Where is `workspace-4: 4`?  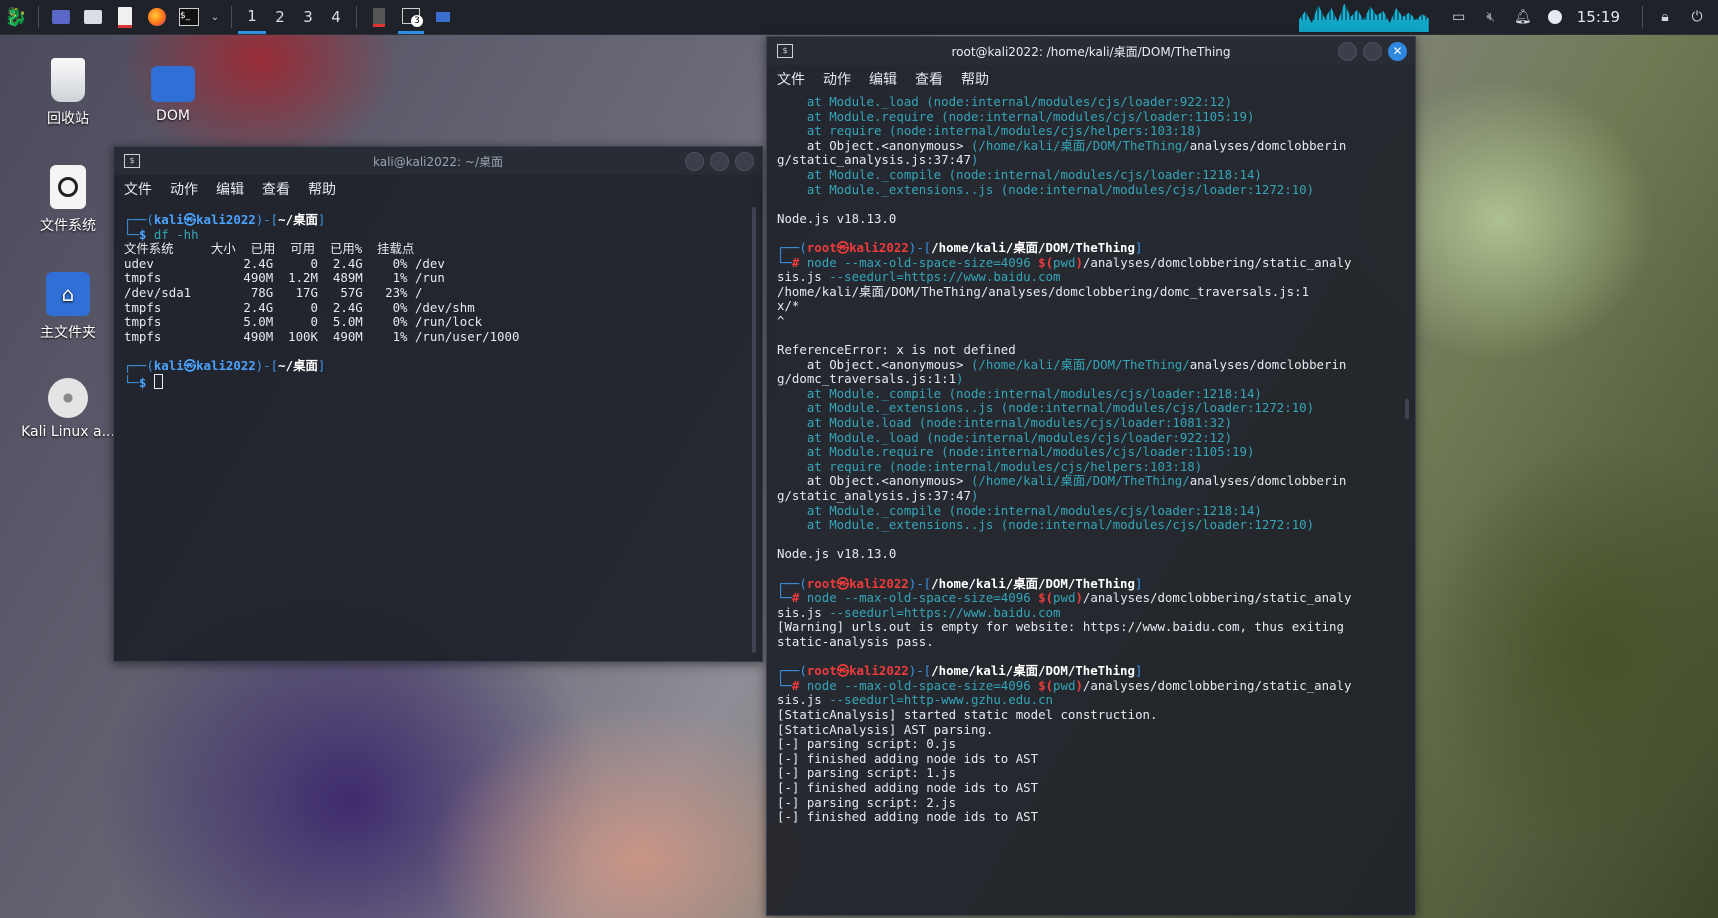 workspace-4: 4 is located at coordinates (336, 17).